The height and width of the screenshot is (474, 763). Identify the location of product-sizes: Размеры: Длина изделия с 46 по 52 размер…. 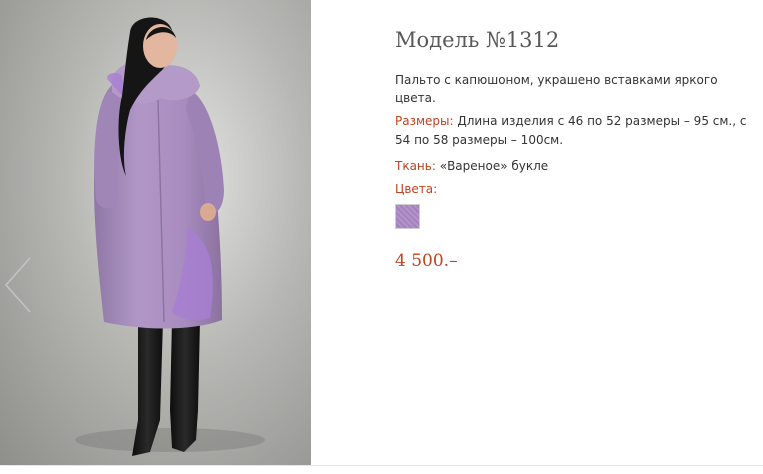
(575, 131).